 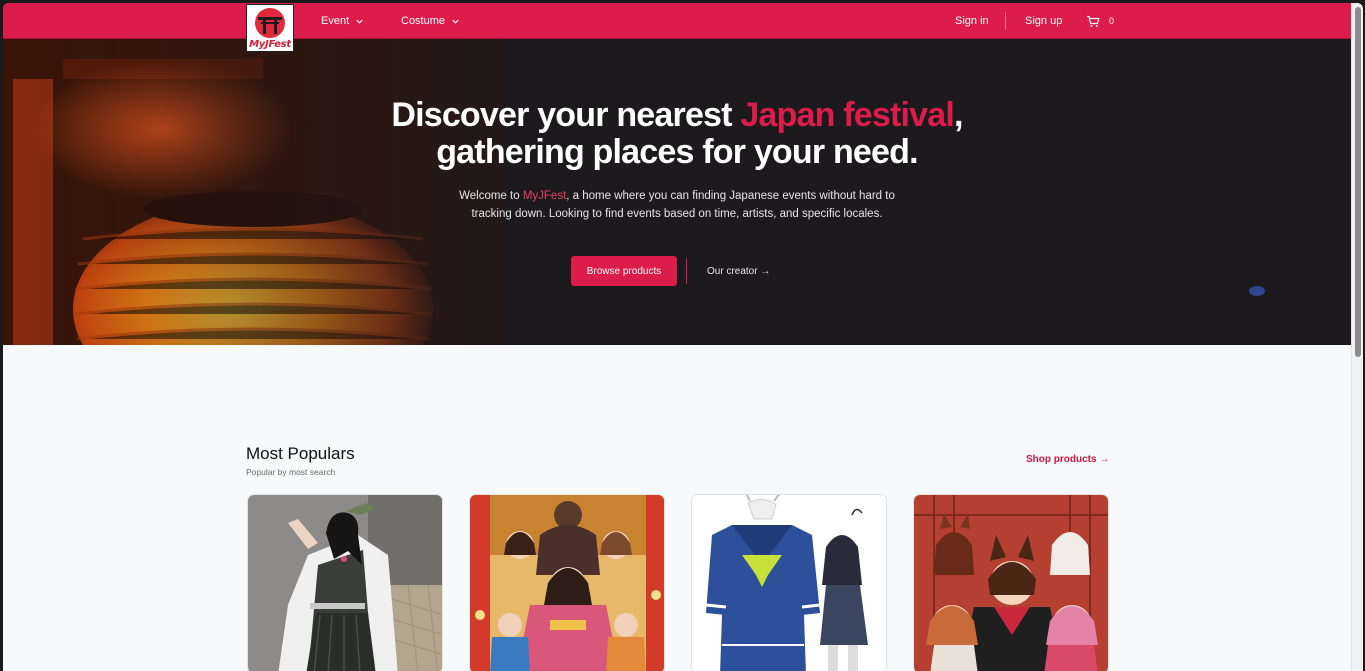 What do you see at coordinates (300, 453) in the screenshot?
I see `section-title: Most Populars` at bounding box center [300, 453].